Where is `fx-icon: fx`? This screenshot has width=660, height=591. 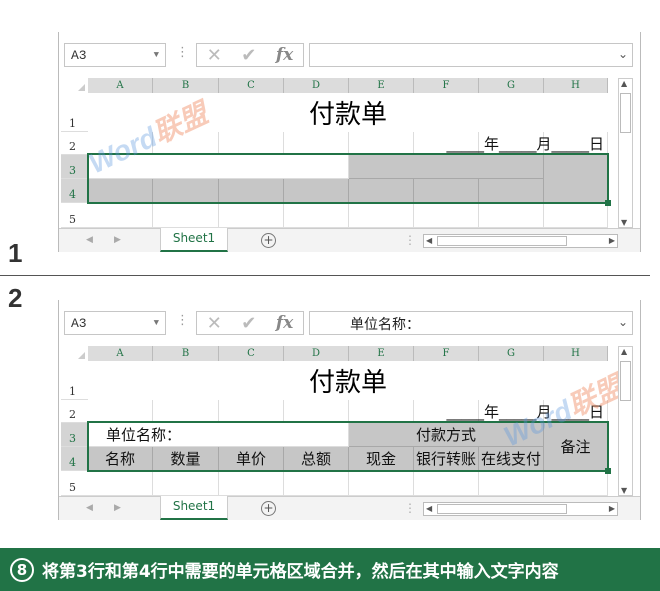 fx-icon: fx is located at coordinates (284, 323).